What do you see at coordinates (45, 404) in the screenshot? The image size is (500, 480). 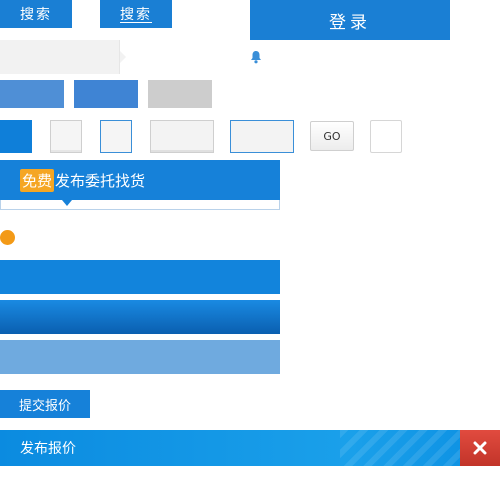 I see `submit-quote-button: 提交报价` at bounding box center [45, 404].